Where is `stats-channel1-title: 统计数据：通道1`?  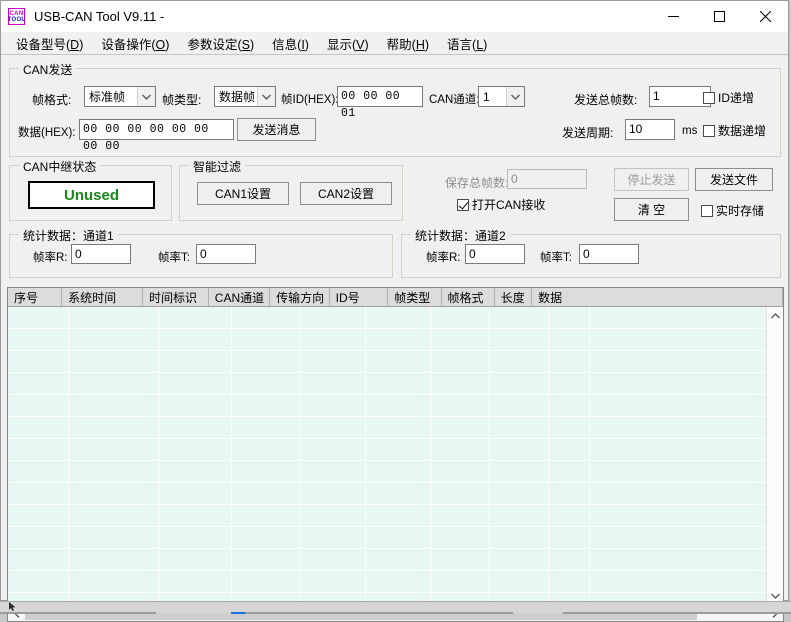 stats-channel1-title: 统计数据：通道1 is located at coordinates (68, 235).